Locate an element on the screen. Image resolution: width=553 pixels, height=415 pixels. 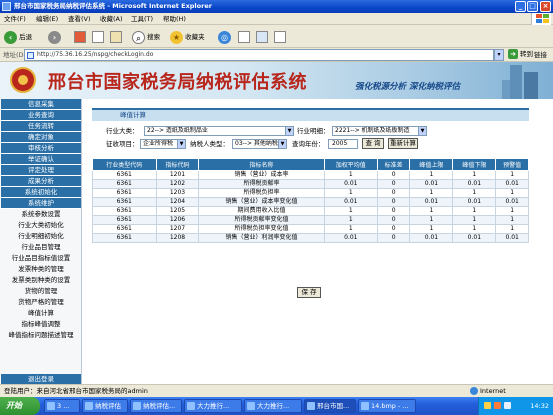
sidebar-item: 货物严格的管理 is located at coordinates (41, 302).